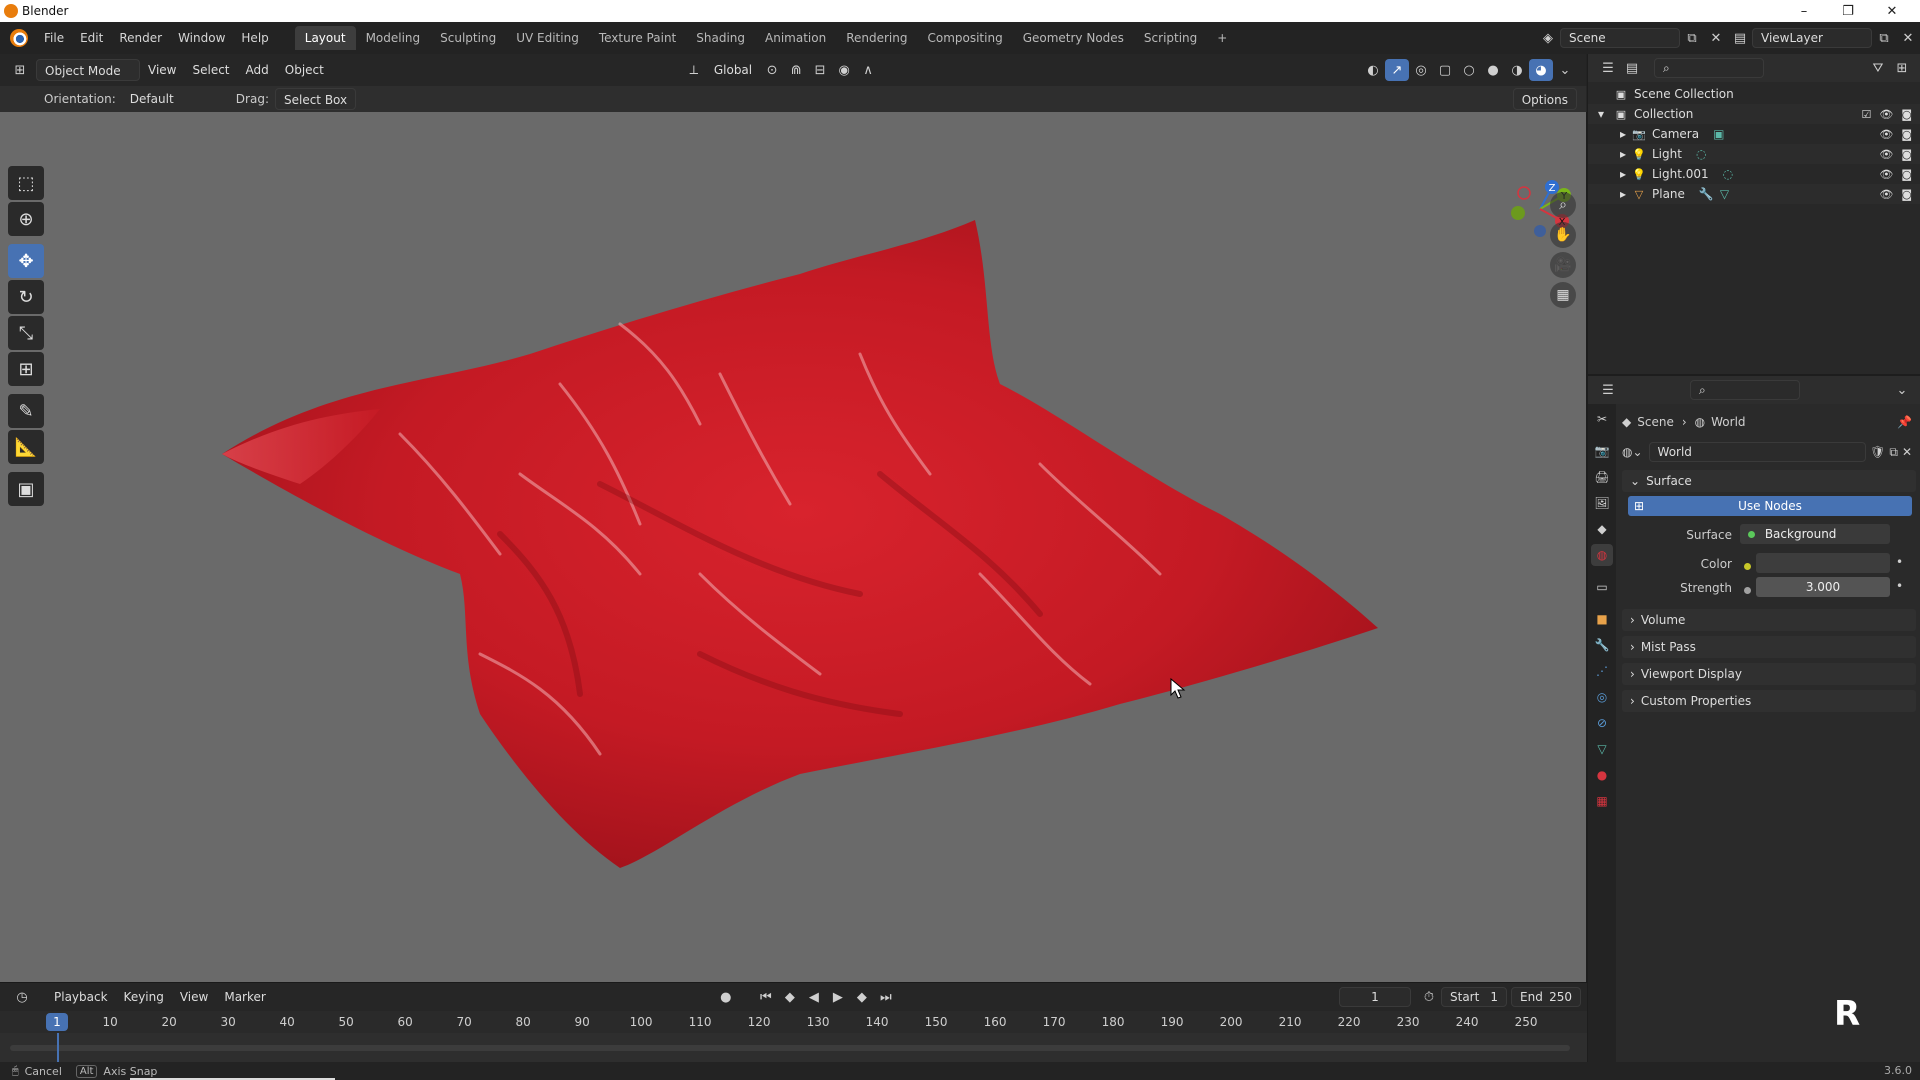  I want to click on menu-marker: Marker, so click(244, 997).